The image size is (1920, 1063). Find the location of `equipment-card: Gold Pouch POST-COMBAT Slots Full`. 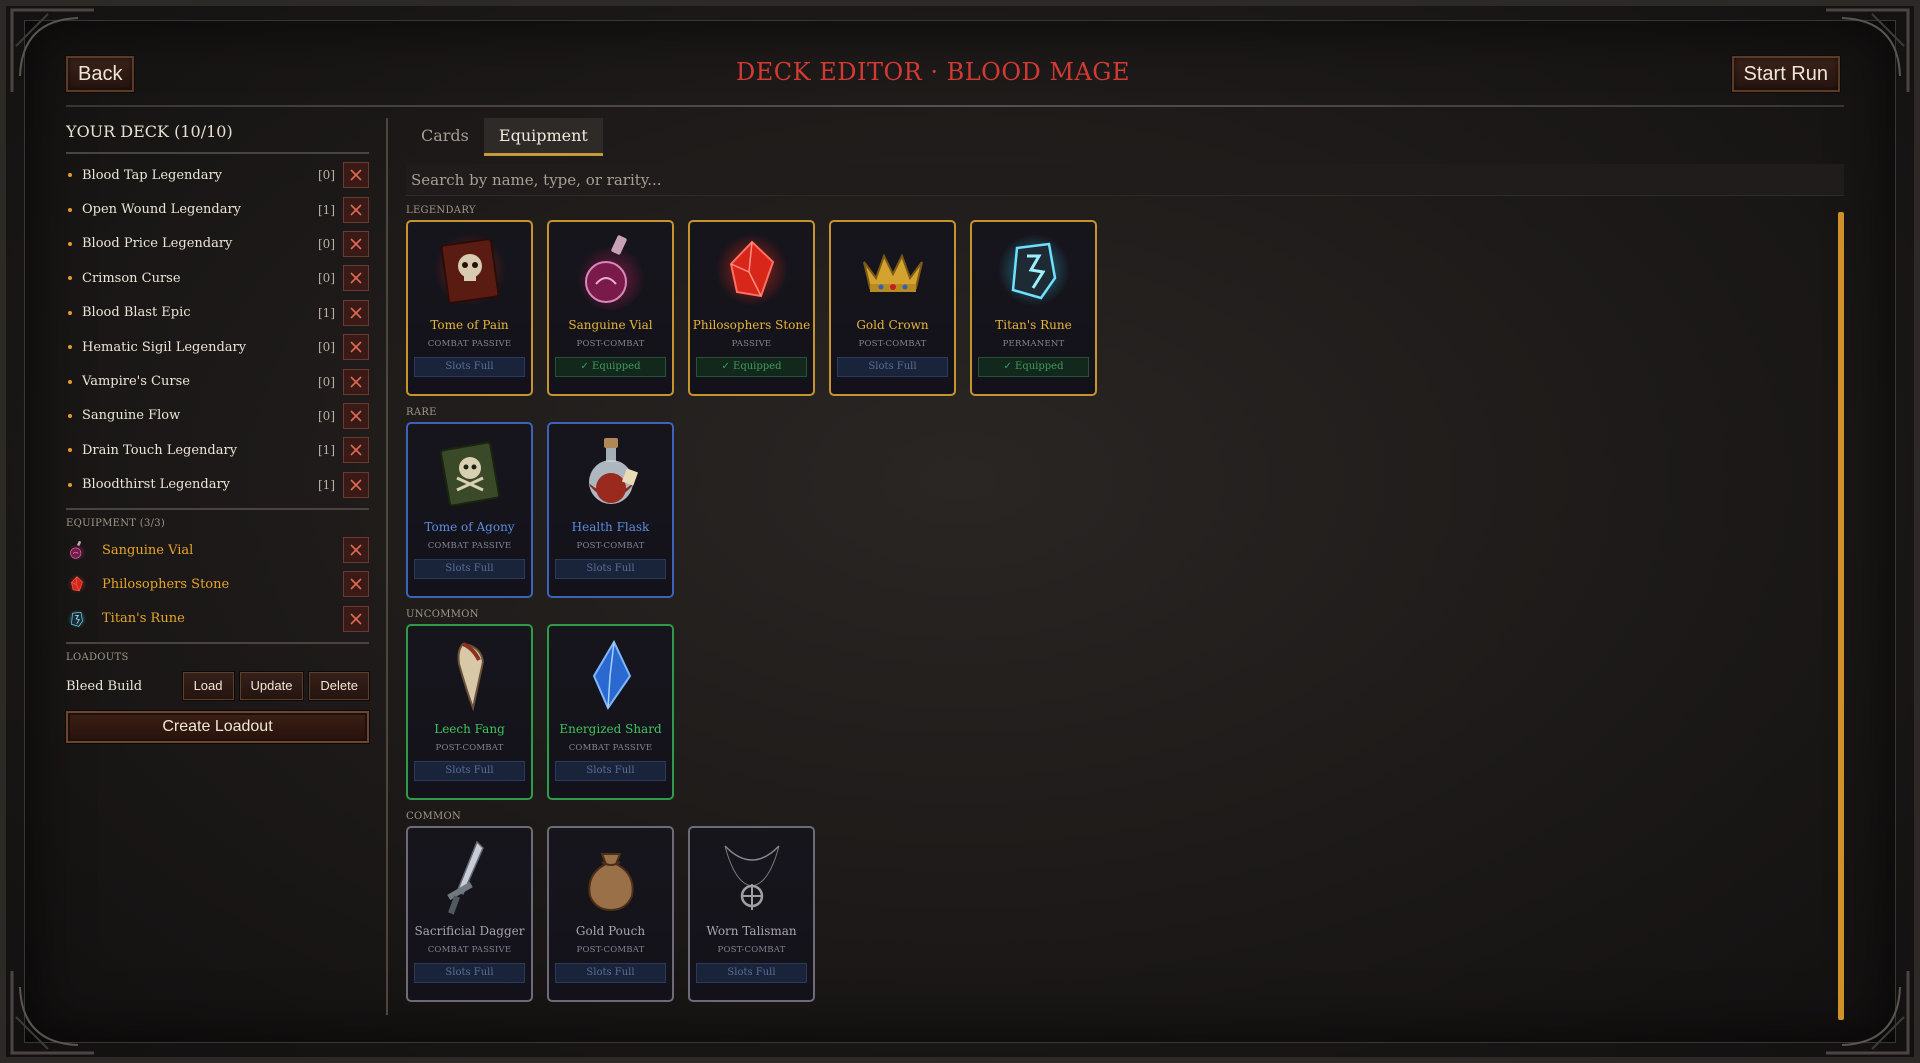

equipment-card: Gold Pouch POST-COMBAT Slots Full is located at coordinates (610, 914).